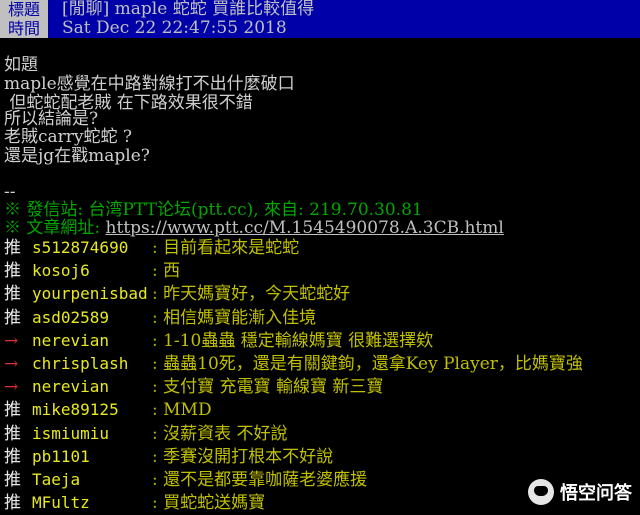  I want to click on push-row: 推 MFultz: 買蛇蛇送媽寶, so click(134, 502).